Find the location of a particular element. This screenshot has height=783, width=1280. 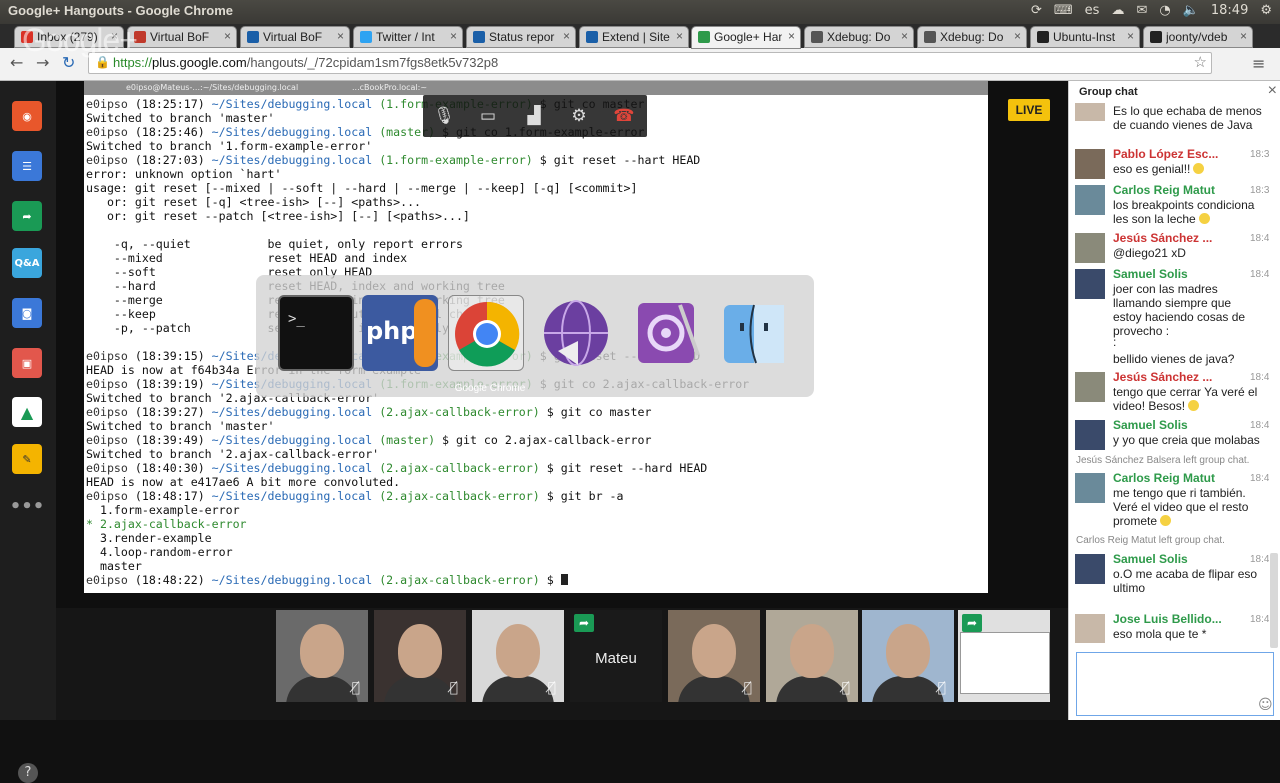

hang-up-icon: ☎ is located at coordinates (624, 116).